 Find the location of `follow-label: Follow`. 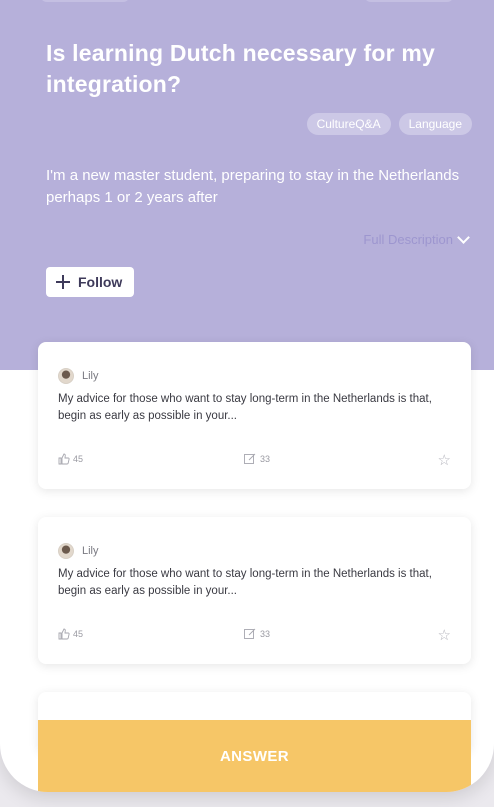

follow-label: Follow is located at coordinates (100, 282).